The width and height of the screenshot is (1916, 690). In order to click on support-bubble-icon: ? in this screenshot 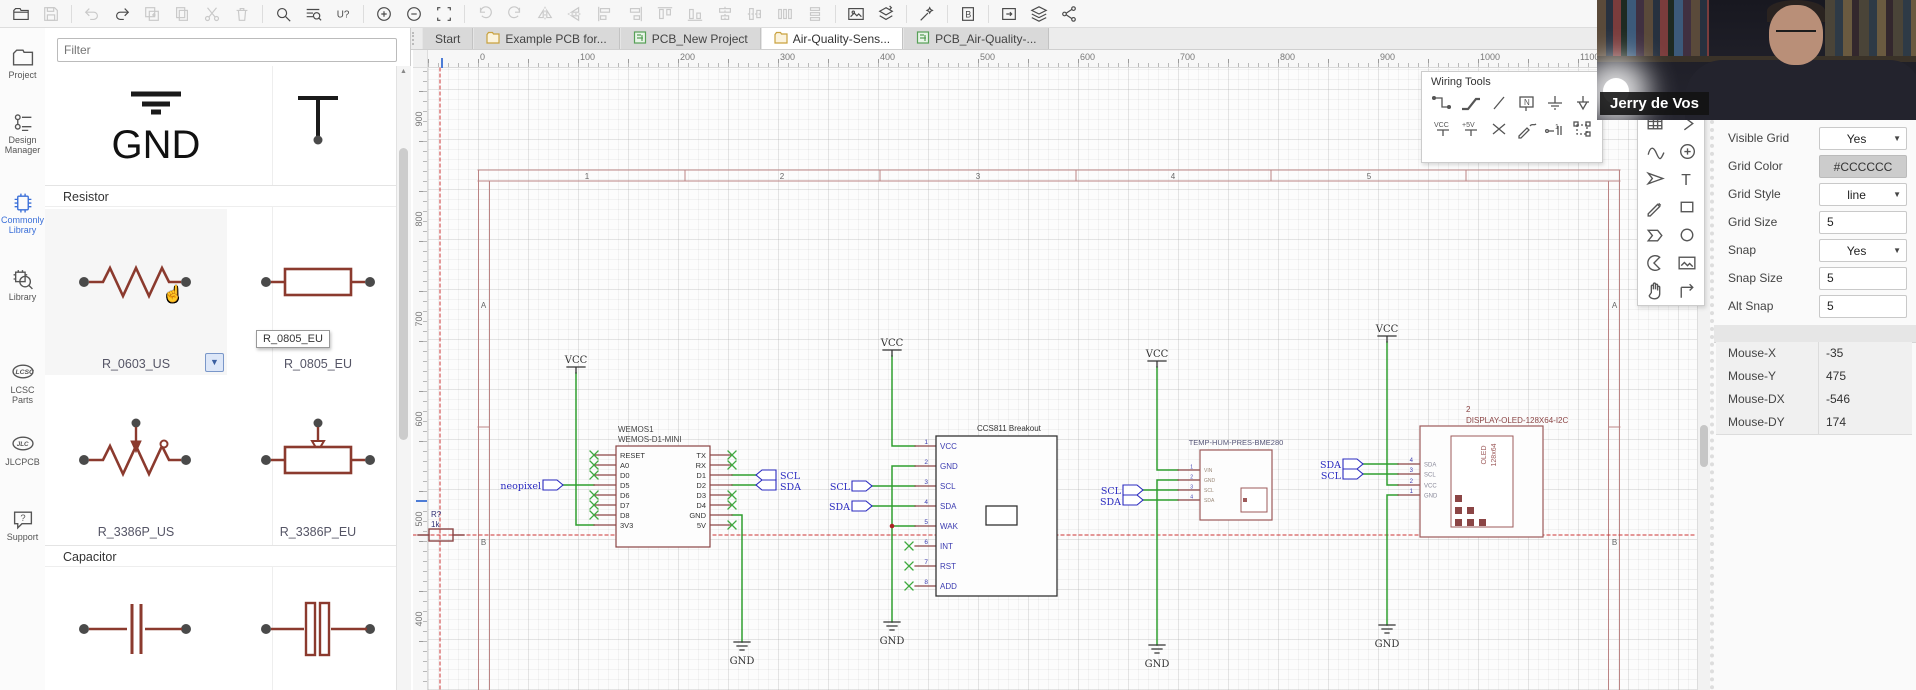, I will do `click(22, 519)`.